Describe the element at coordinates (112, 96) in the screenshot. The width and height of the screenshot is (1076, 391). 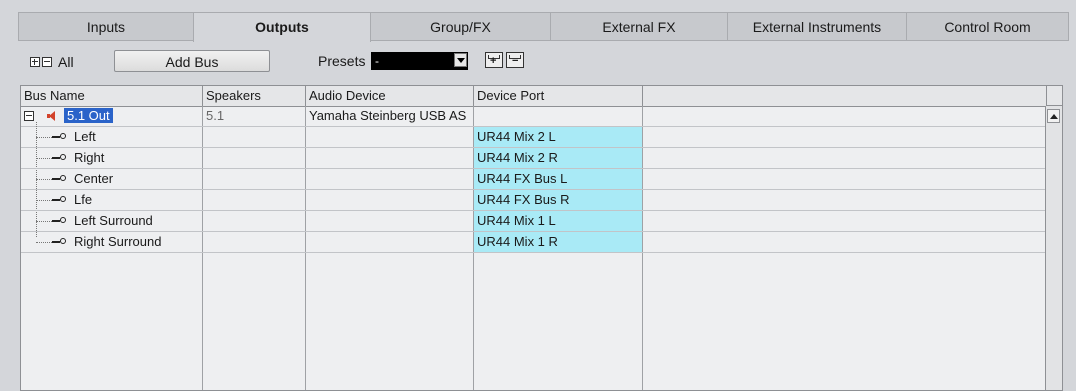
I see `column-bus-name: Bus Name` at that location.